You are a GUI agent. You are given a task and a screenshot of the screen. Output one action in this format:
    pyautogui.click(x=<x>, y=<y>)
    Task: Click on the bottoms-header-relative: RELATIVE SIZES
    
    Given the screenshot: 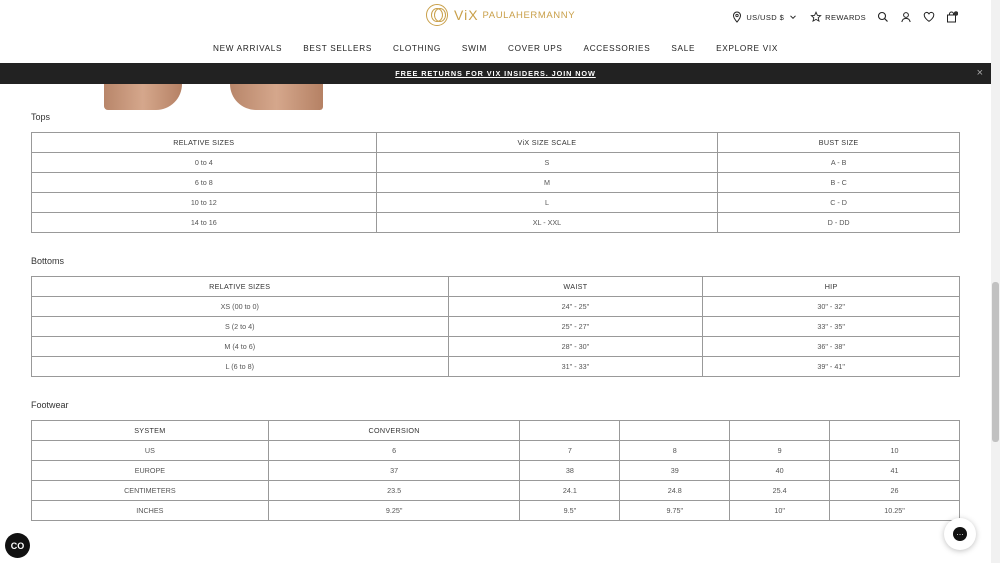 What is the action you would take?
    pyautogui.click(x=240, y=286)
    